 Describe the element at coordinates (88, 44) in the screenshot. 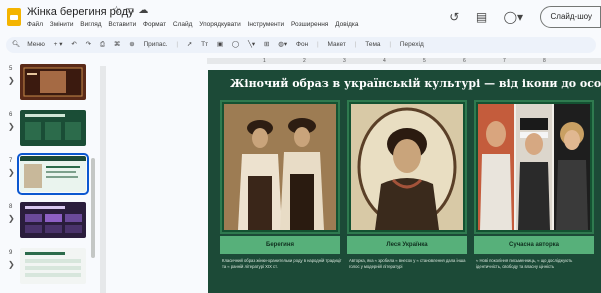

I see `redo-icon: ↷` at that location.